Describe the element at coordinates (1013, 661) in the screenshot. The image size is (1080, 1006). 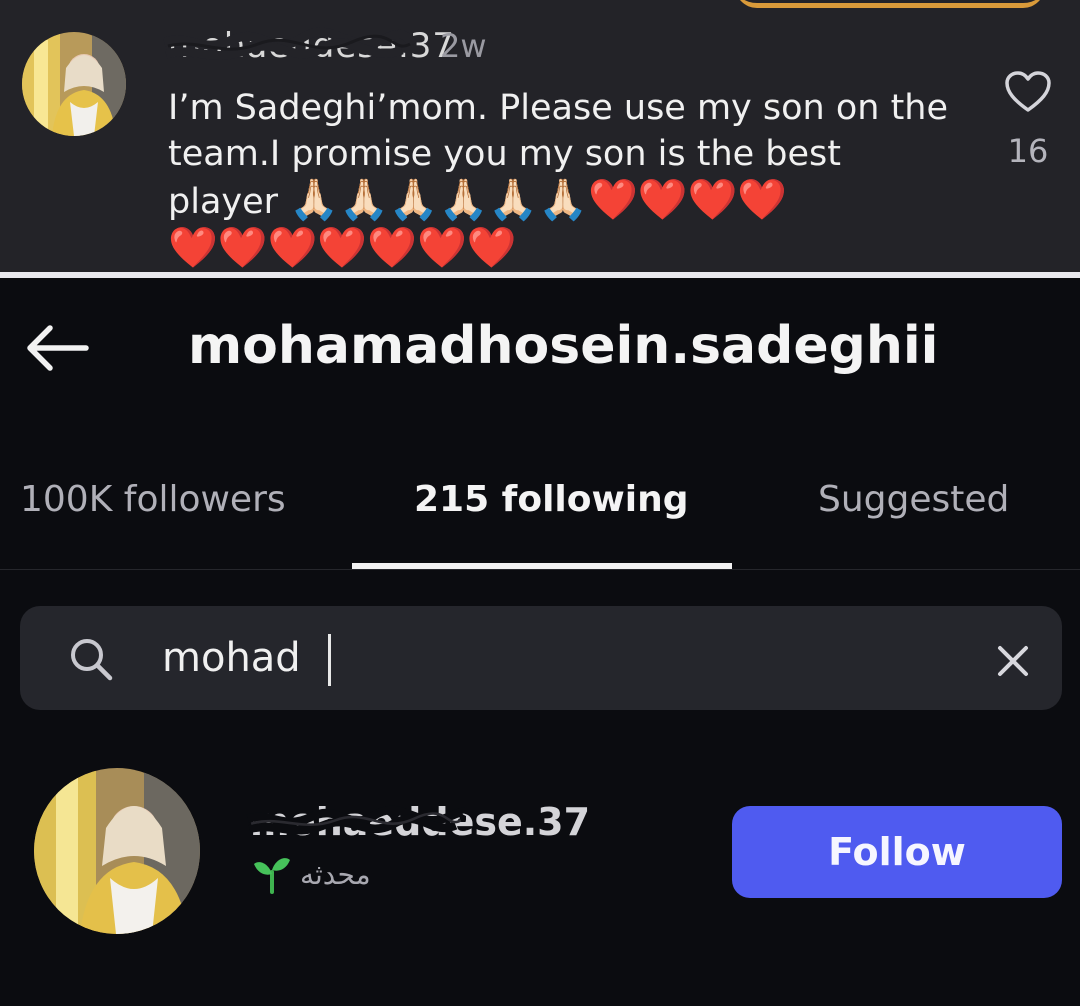
I see `close-icon` at that location.